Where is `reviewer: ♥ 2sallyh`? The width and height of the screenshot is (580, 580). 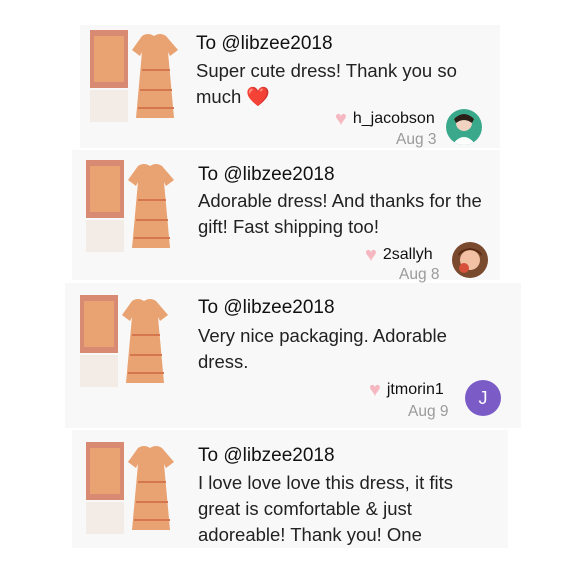
reviewer: ♥ 2sallyh is located at coordinates (399, 255).